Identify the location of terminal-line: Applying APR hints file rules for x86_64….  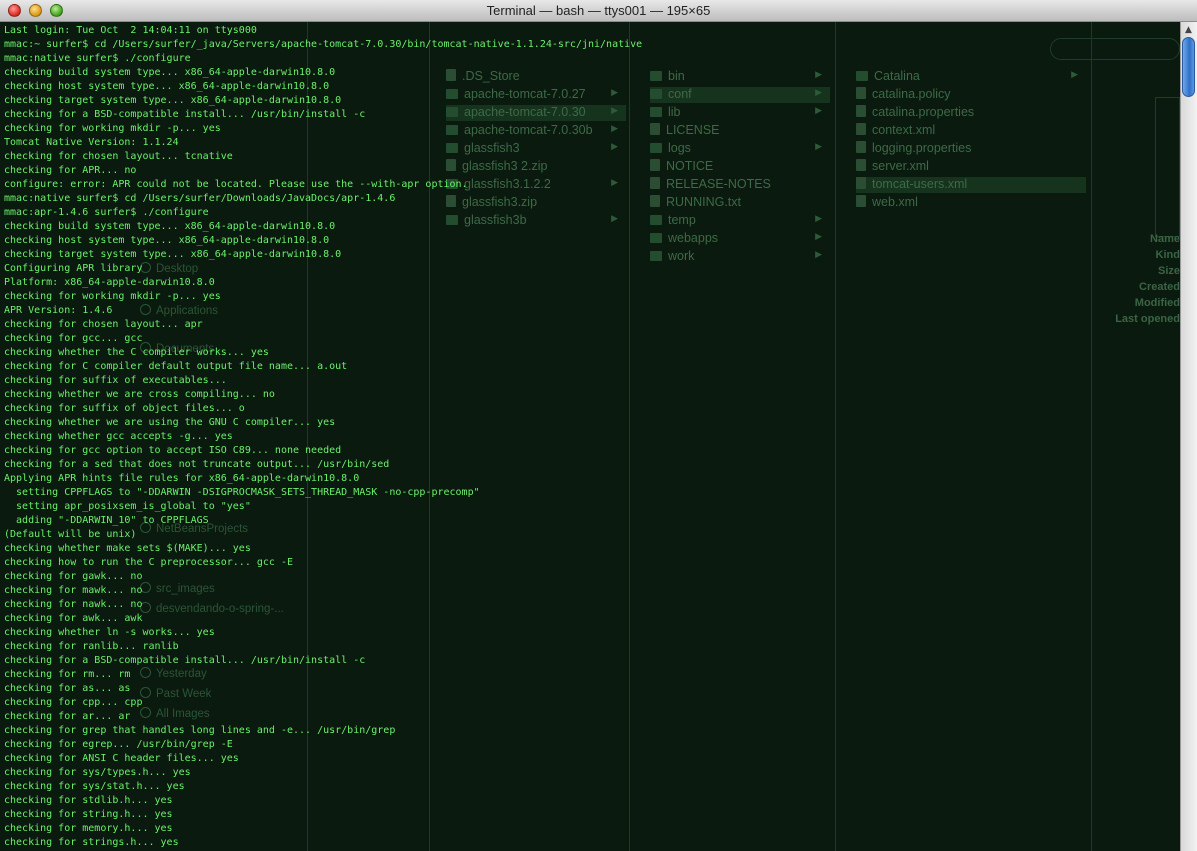
(182, 478).